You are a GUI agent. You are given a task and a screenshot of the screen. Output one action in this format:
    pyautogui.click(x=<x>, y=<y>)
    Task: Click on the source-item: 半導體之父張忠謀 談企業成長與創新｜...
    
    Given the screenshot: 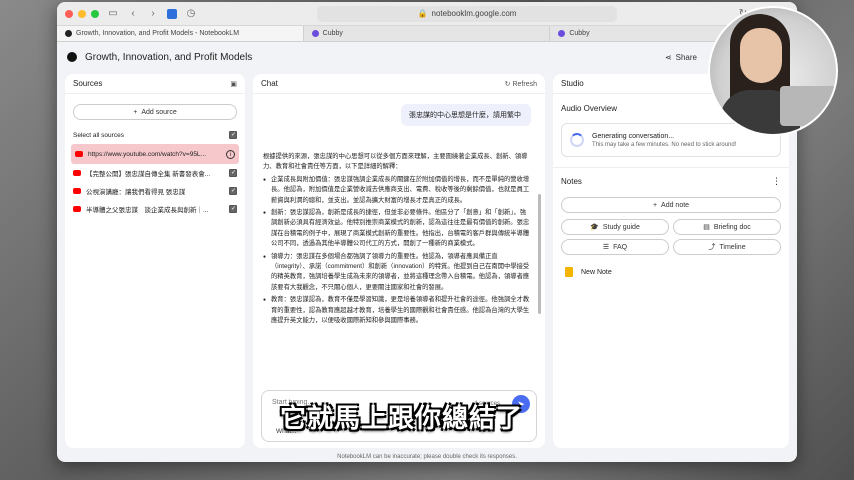 What is the action you would take?
    pyautogui.click(x=155, y=209)
    